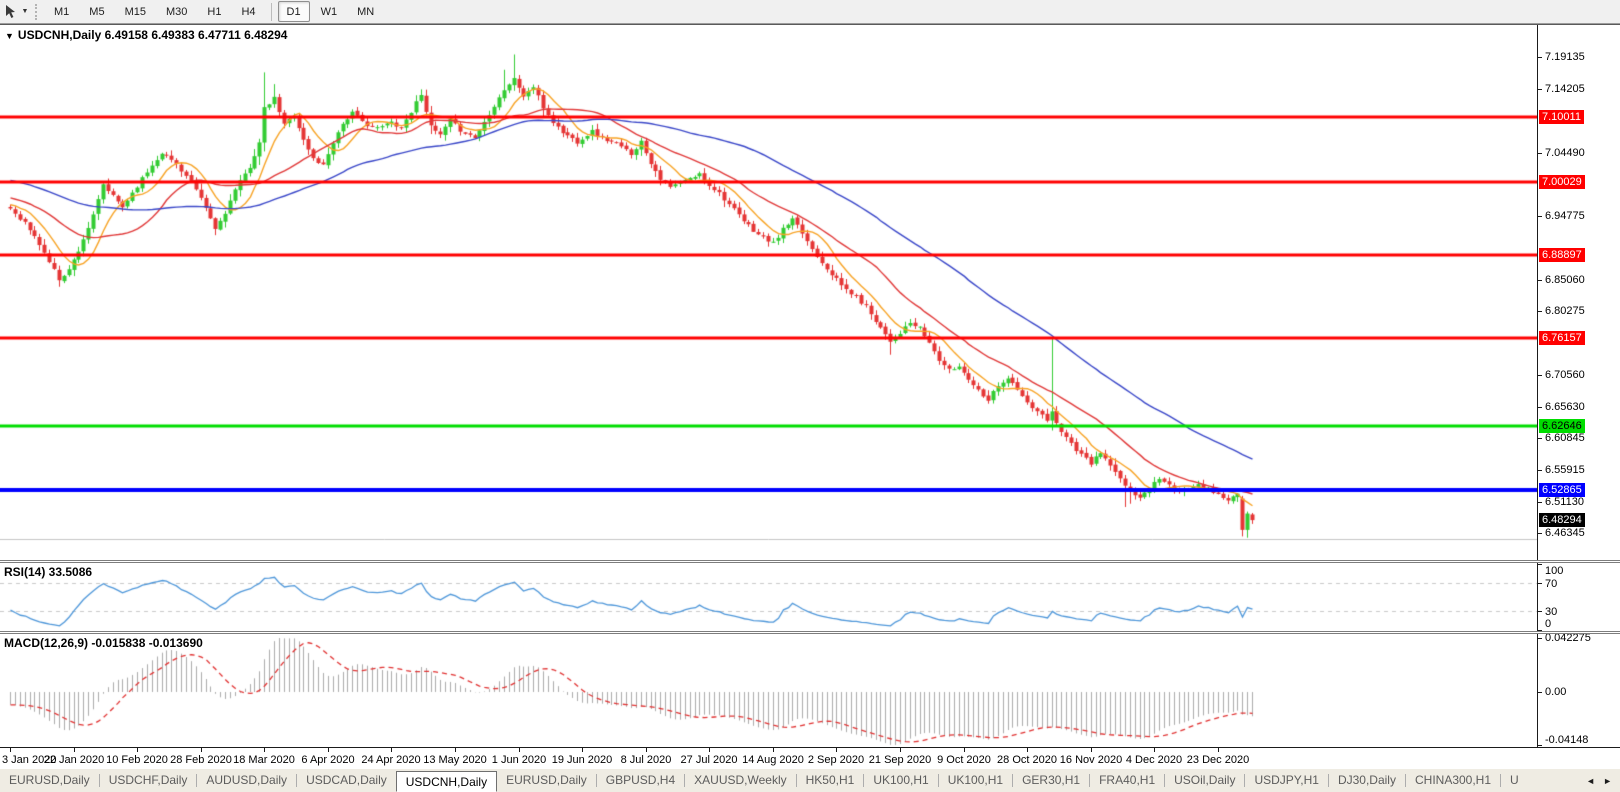 Image resolution: width=1620 pixels, height=792 pixels. Describe the element at coordinates (740, 780) in the screenshot. I see `symbol-tab-xauusd: XAUUSD,Weekly` at that location.